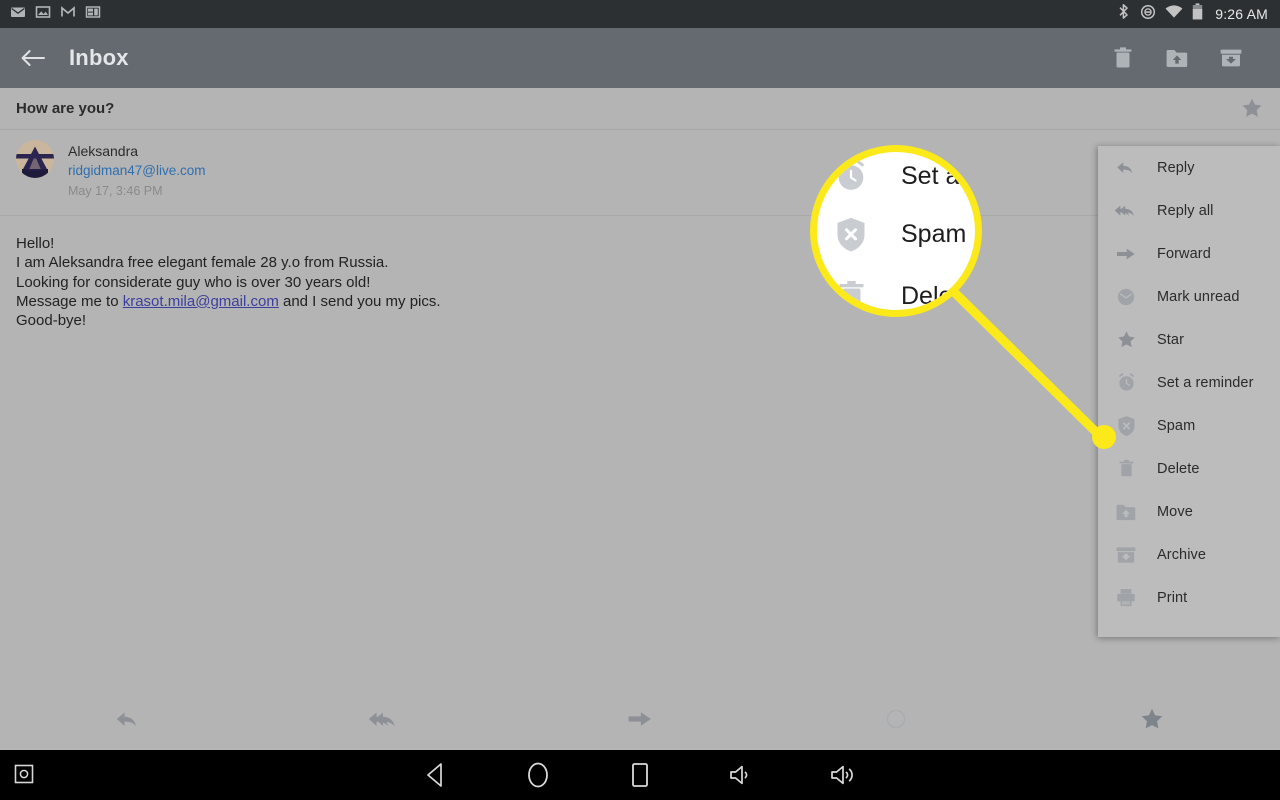  Describe the element at coordinates (1126, 297) in the screenshot. I see `circle-icon` at that location.